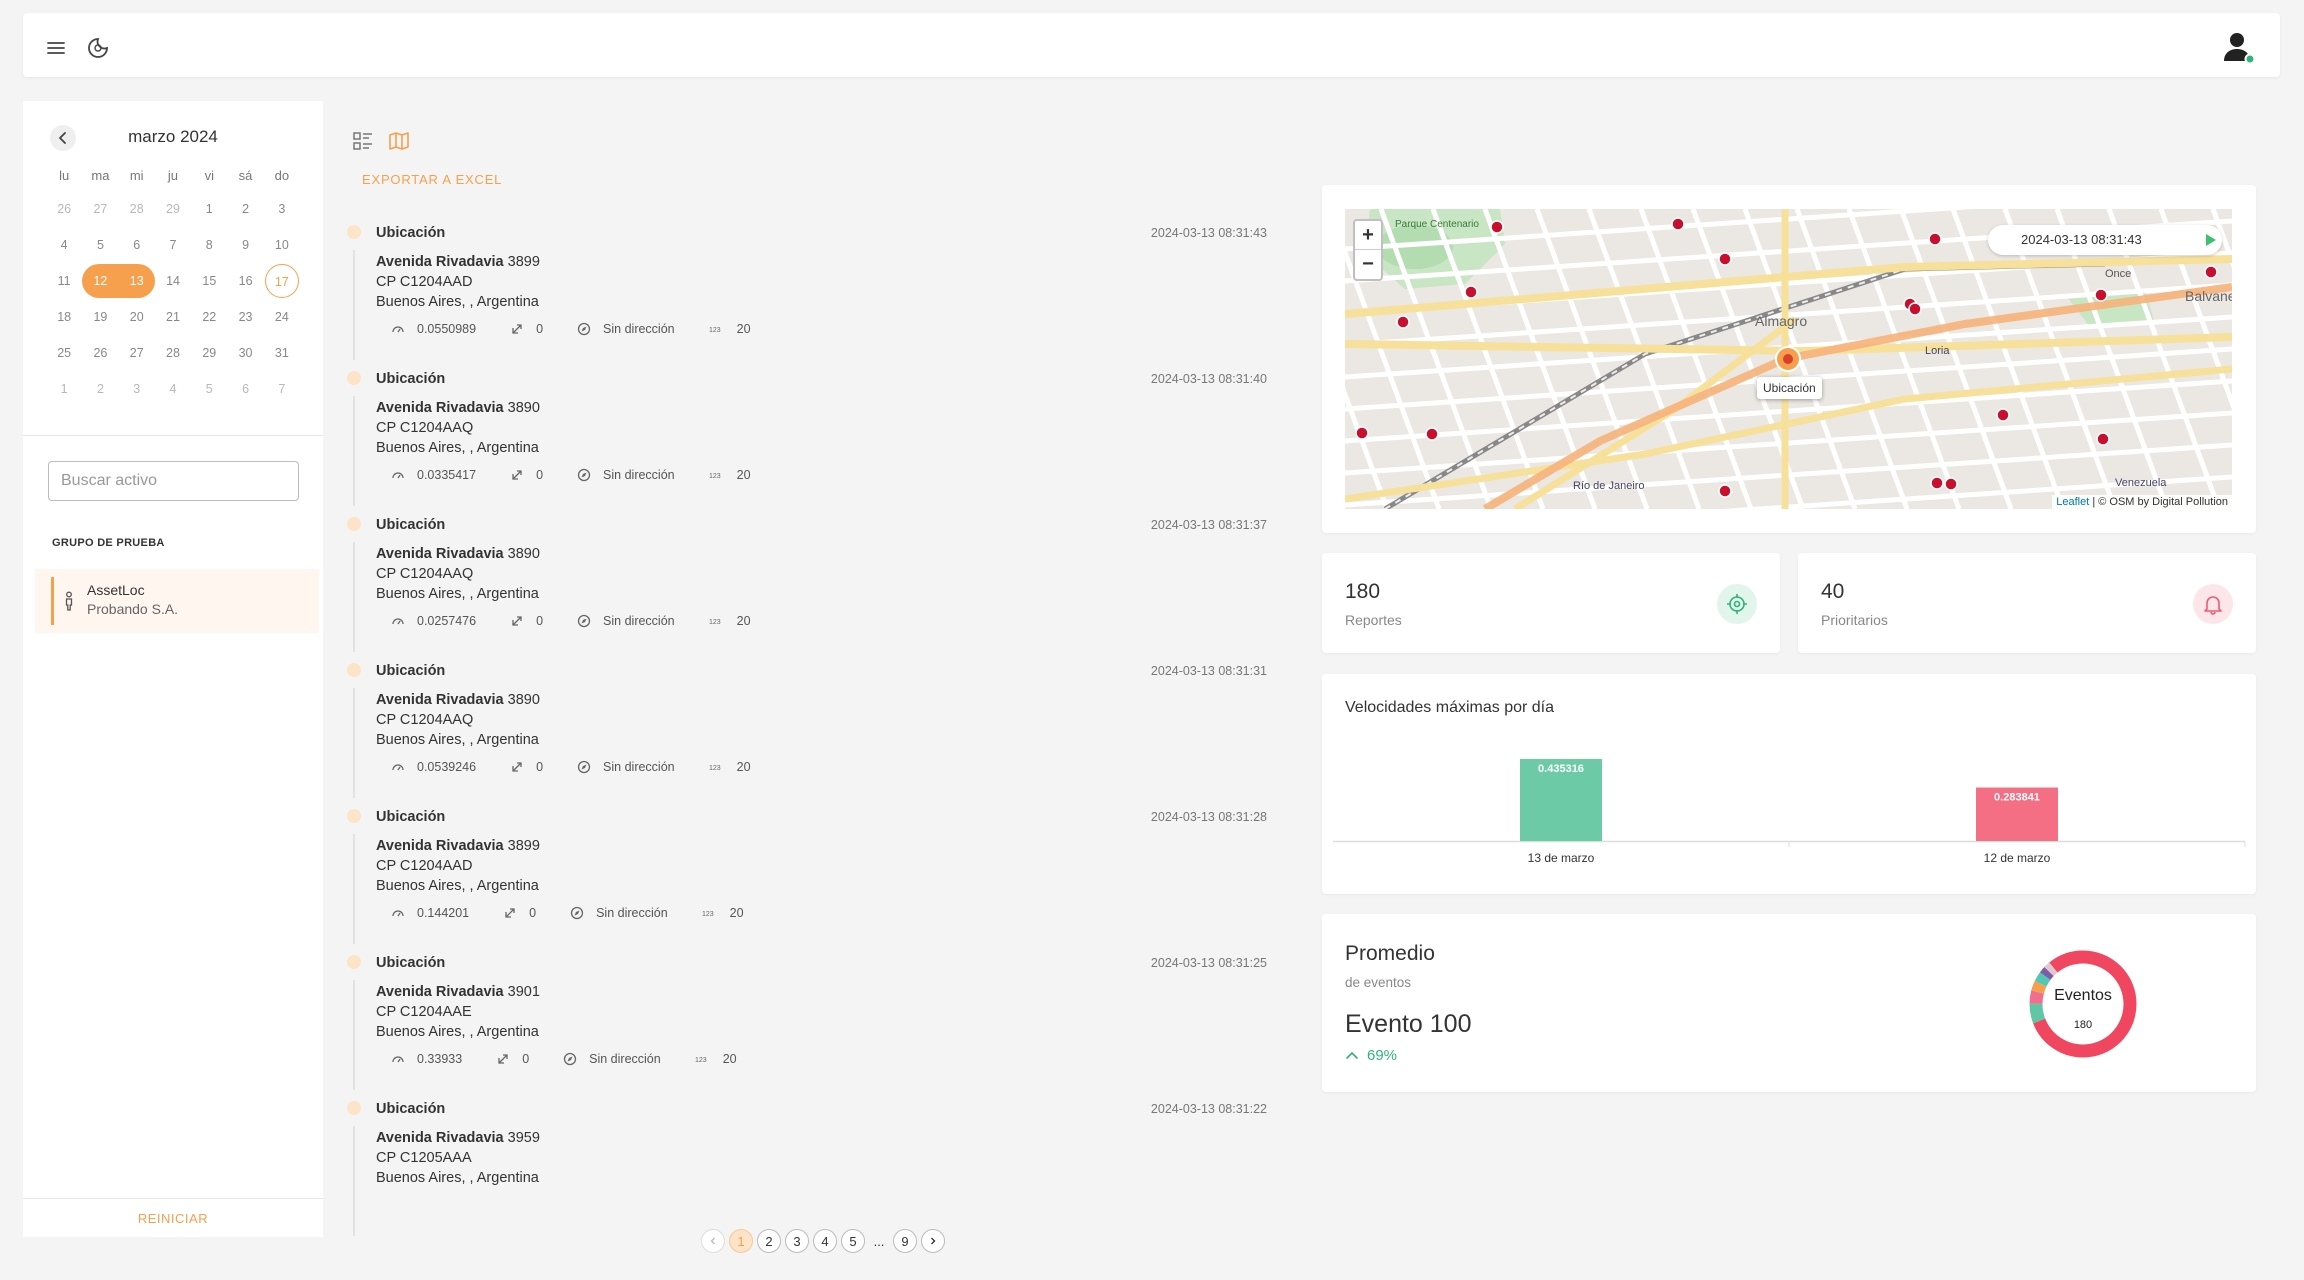 Image resolution: width=2304 pixels, height=1280 pixels. I want to click on city: Buenos Aires, , Argentina, so click(457, 302).